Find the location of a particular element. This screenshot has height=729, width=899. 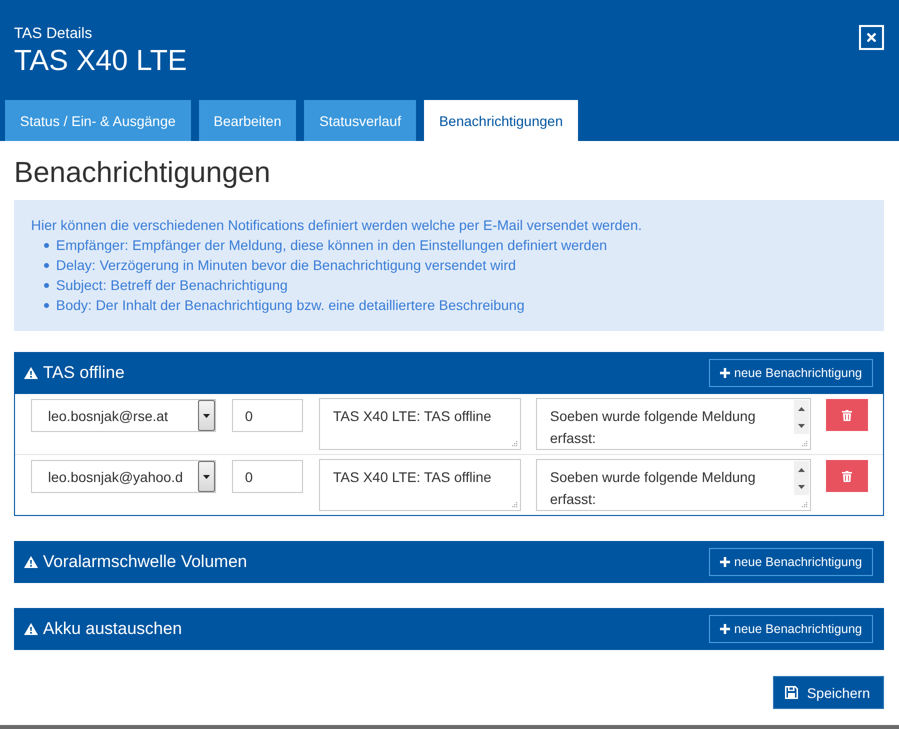

info-text: Hier können die verschiedenen Notifications definiert werden welche per E-Mail versendet werden. is located at coordinates (337, 225).